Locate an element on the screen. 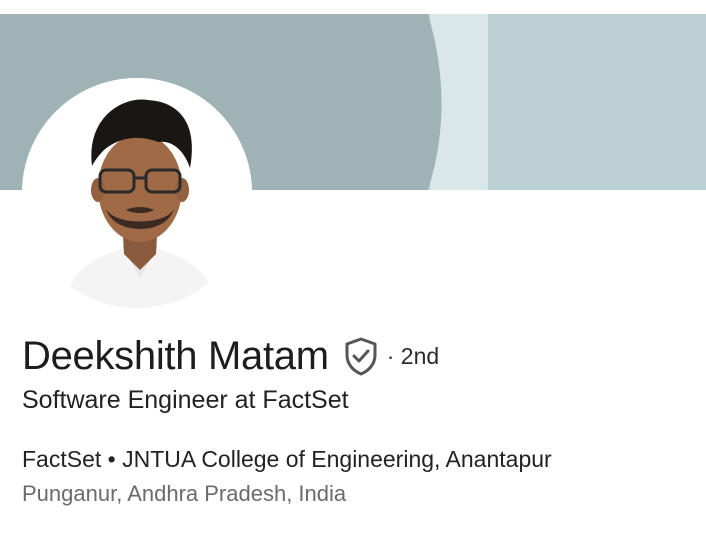 The width and height of the screenshot is (706, 542). profile-avatar is located at coordinates (137, 193).